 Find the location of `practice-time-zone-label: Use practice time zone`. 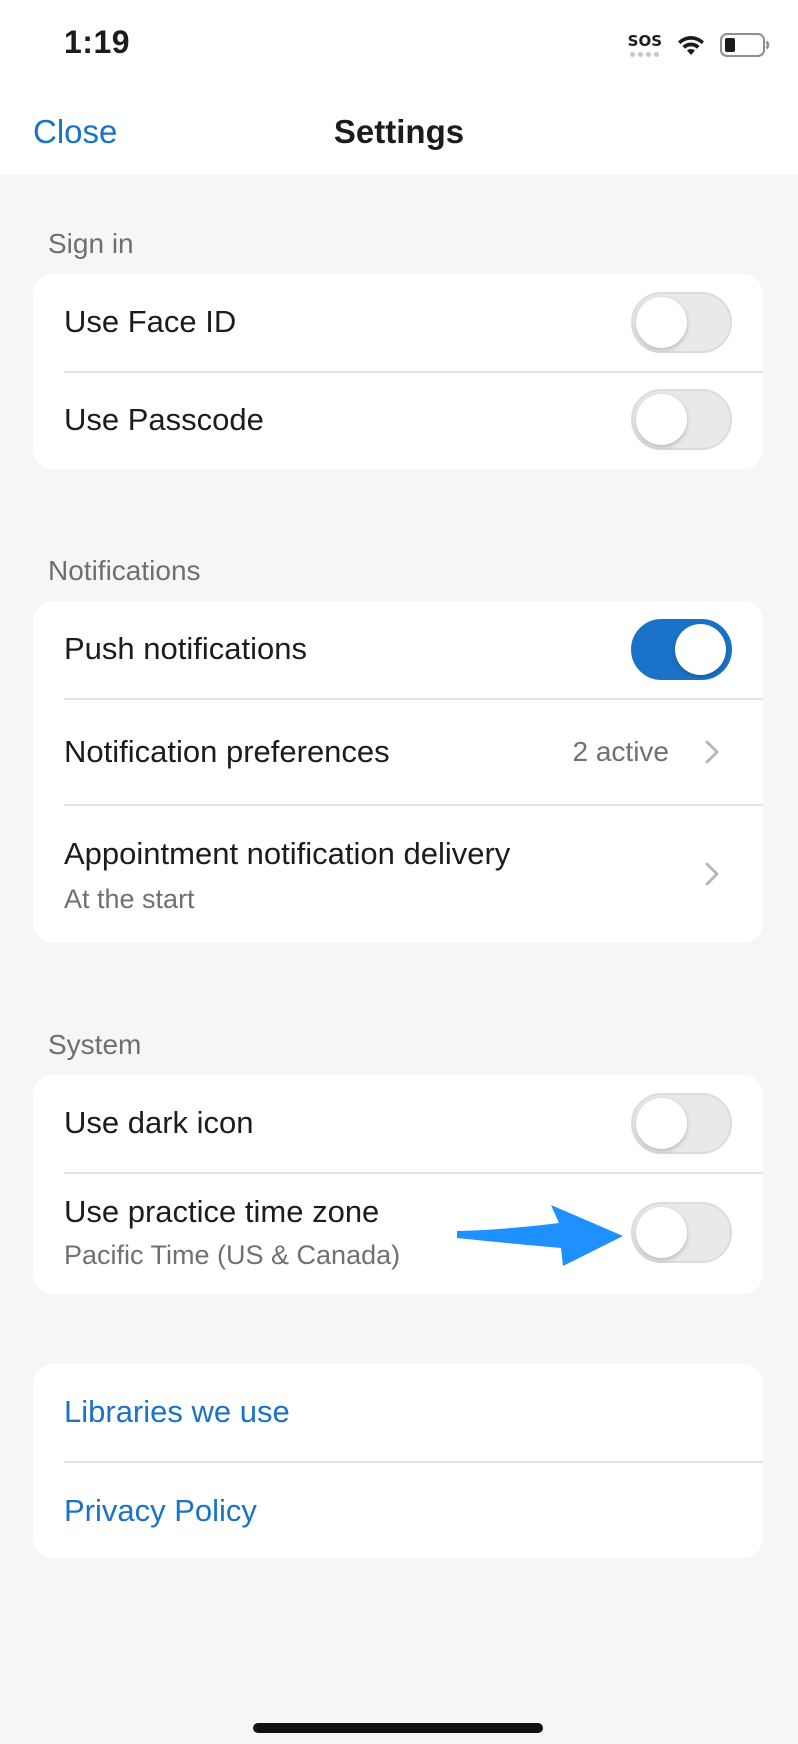

practice-time-zone-label: Use practice time zone is located at coordinates (222, 1211).